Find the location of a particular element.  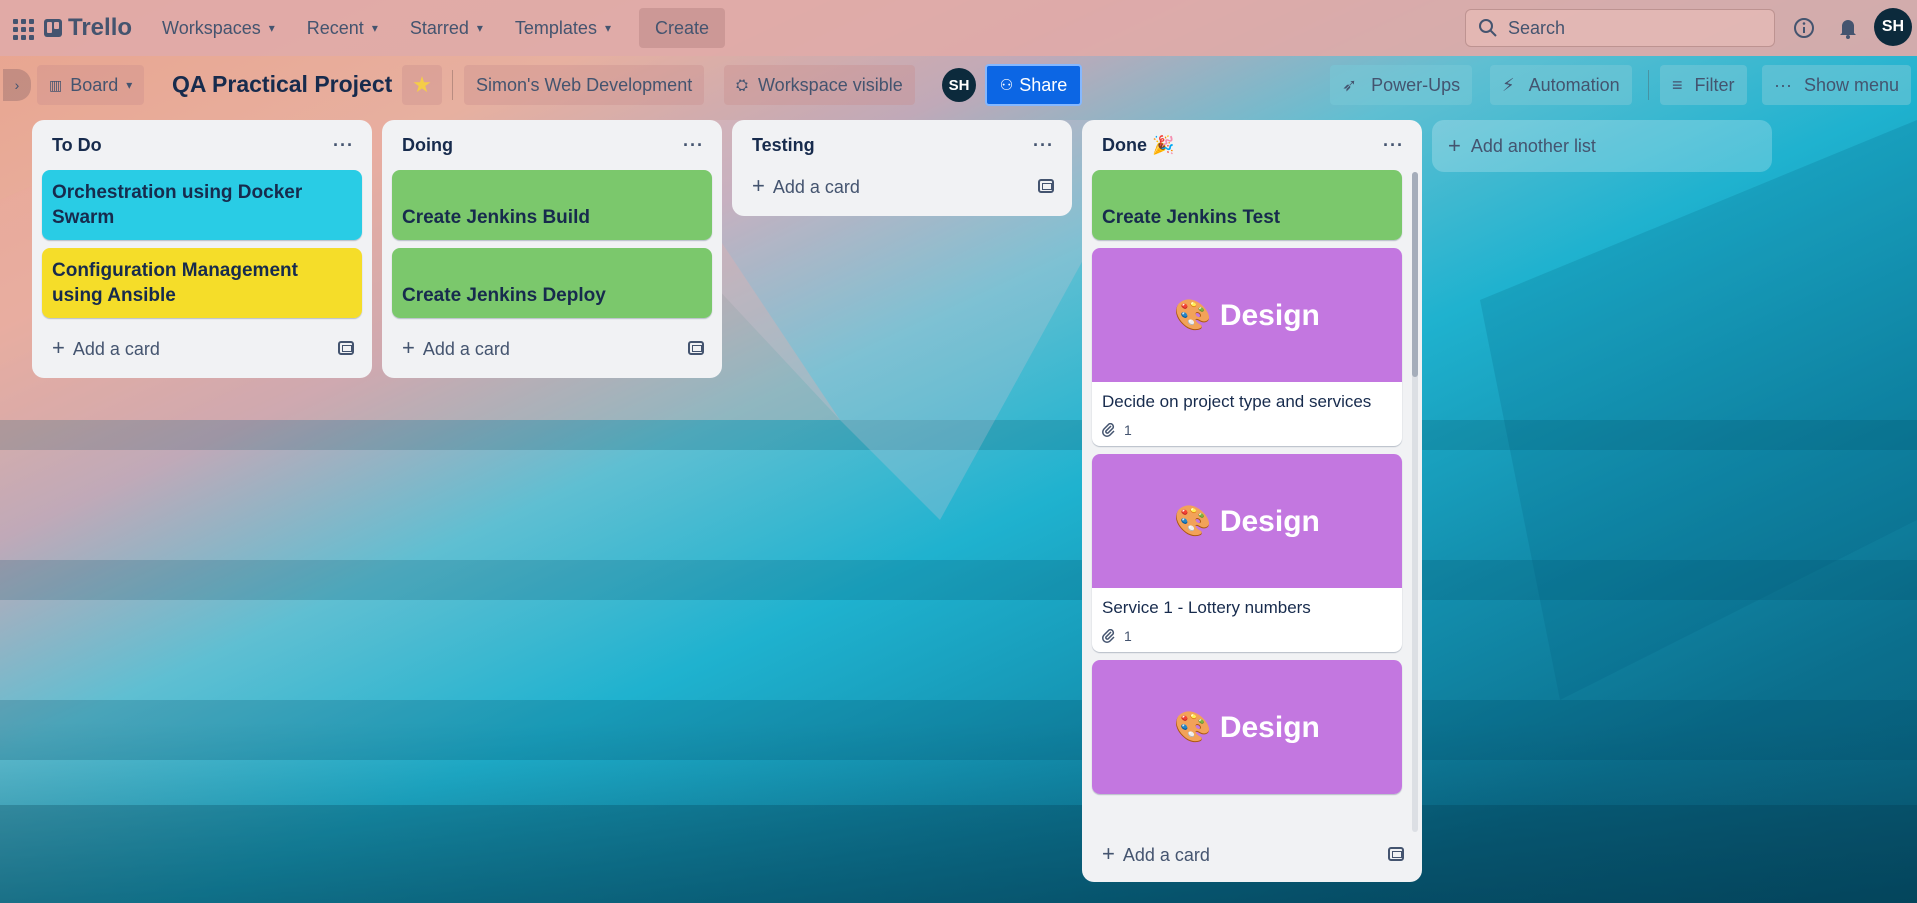

nav-starred: Starred ▾ is located at coordinates (446, 28).